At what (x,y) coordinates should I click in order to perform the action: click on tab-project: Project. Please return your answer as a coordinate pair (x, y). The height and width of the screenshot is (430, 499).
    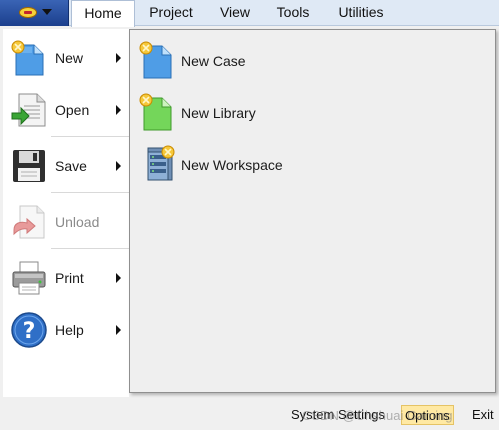
    Looking at the image, I should click on (171, 13).